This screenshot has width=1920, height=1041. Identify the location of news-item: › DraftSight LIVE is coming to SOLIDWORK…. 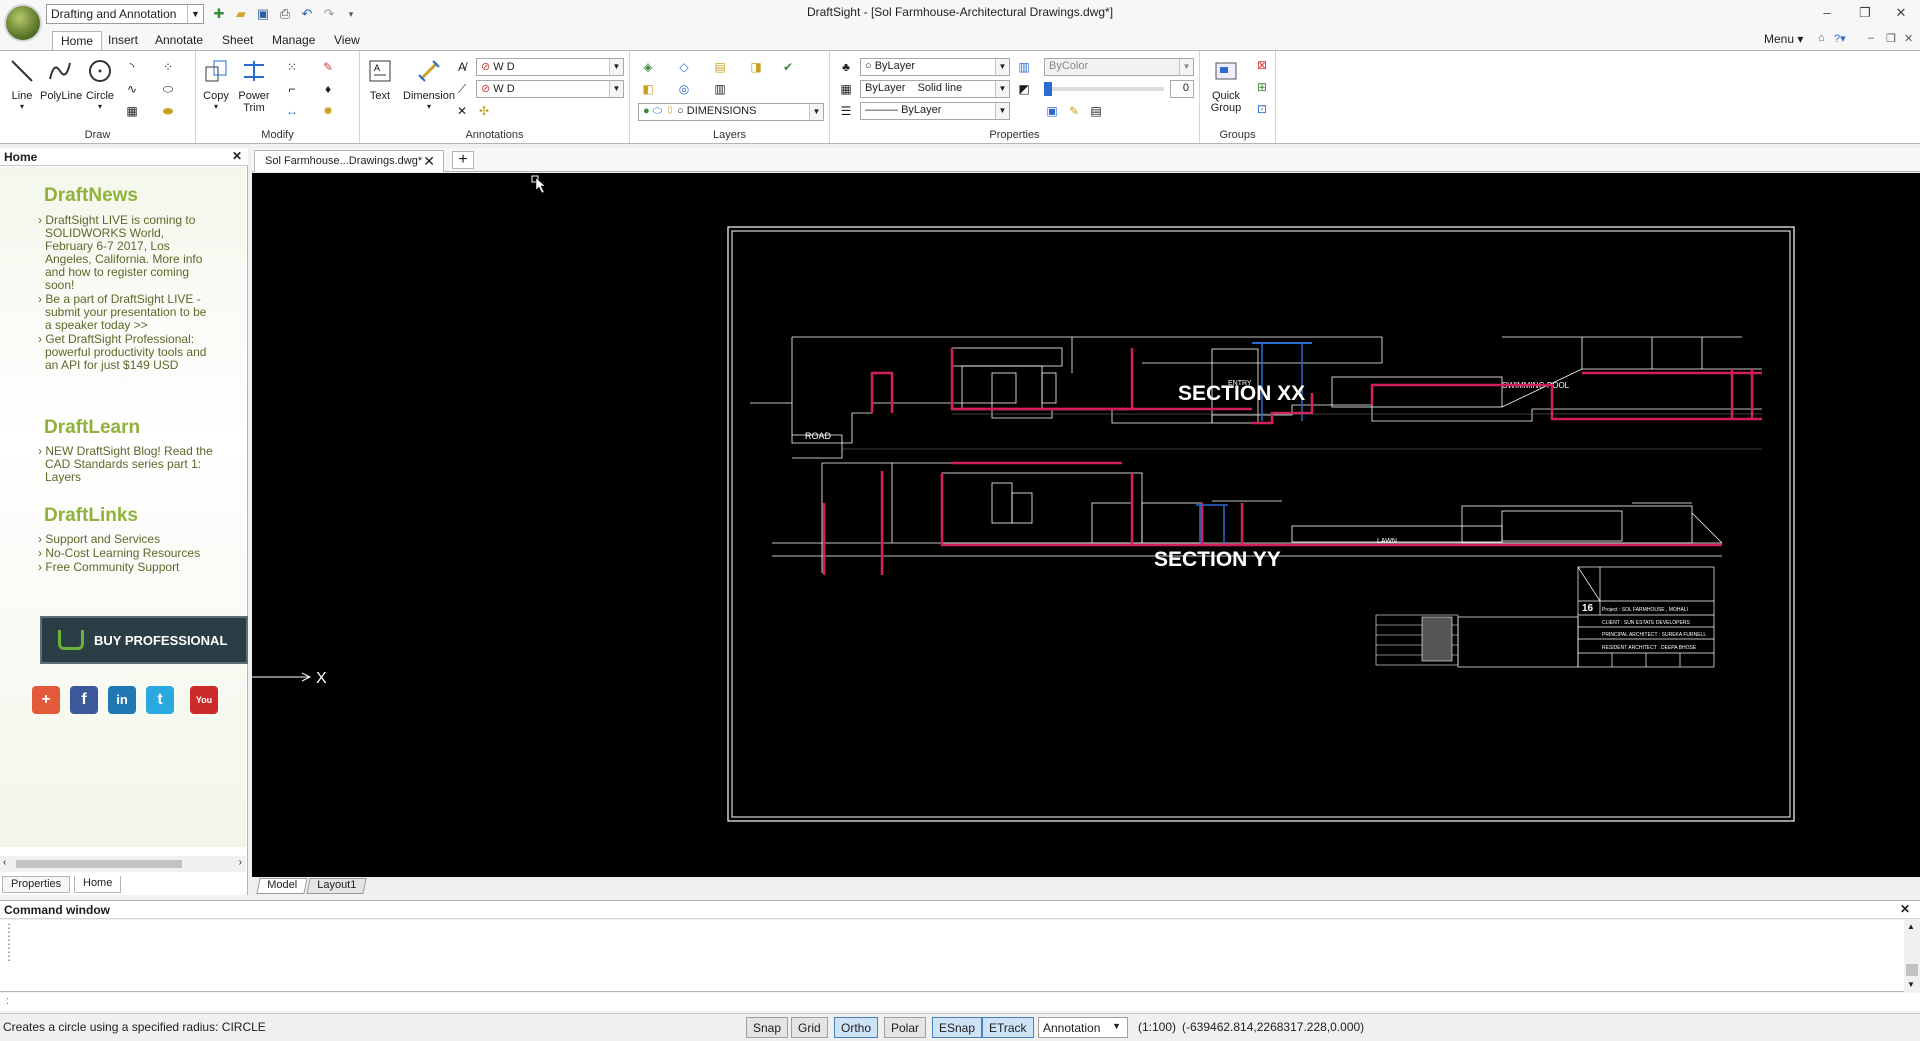
(125, 253).